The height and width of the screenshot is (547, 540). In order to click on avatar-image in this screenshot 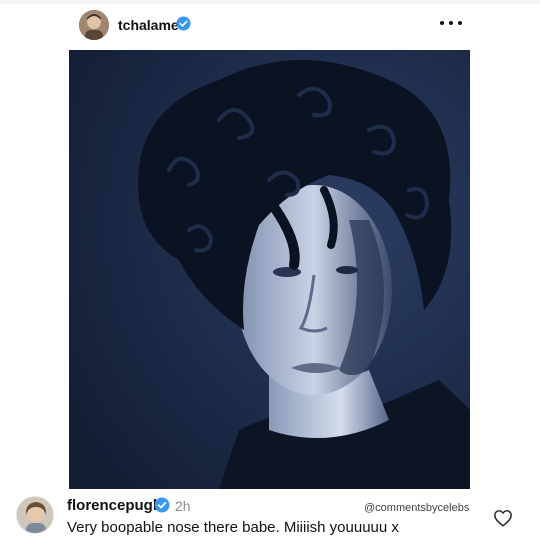, I will do `click(94, 25)`.